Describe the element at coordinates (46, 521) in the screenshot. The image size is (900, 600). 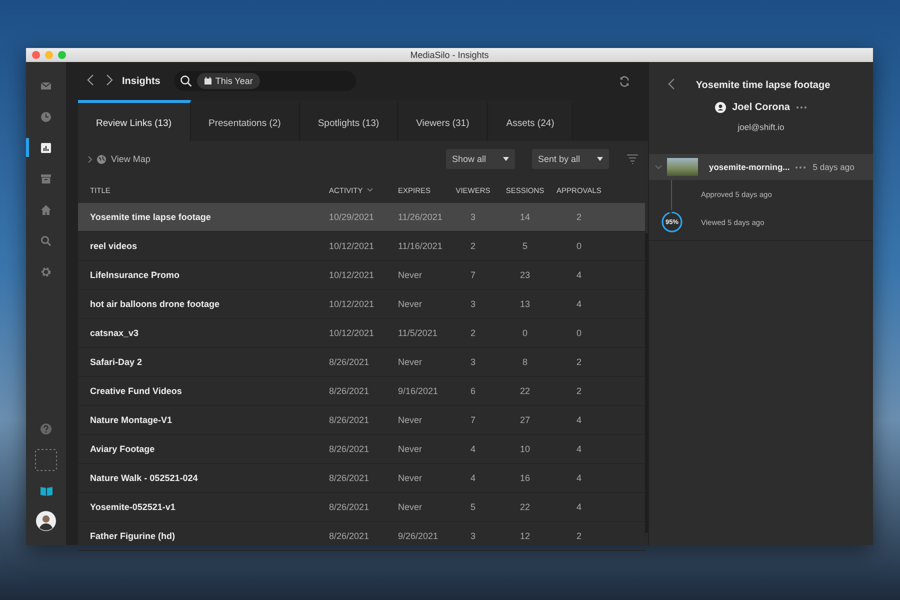
I see `avatar` at that location.